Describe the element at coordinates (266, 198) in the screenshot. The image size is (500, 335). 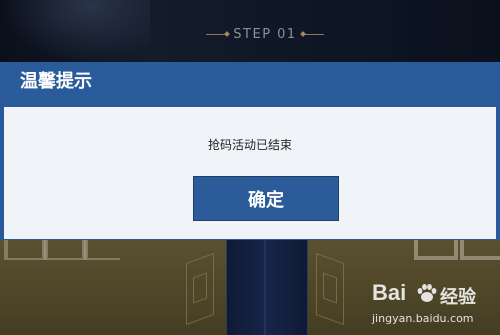
I see `confirm-button: 确定` at that location.